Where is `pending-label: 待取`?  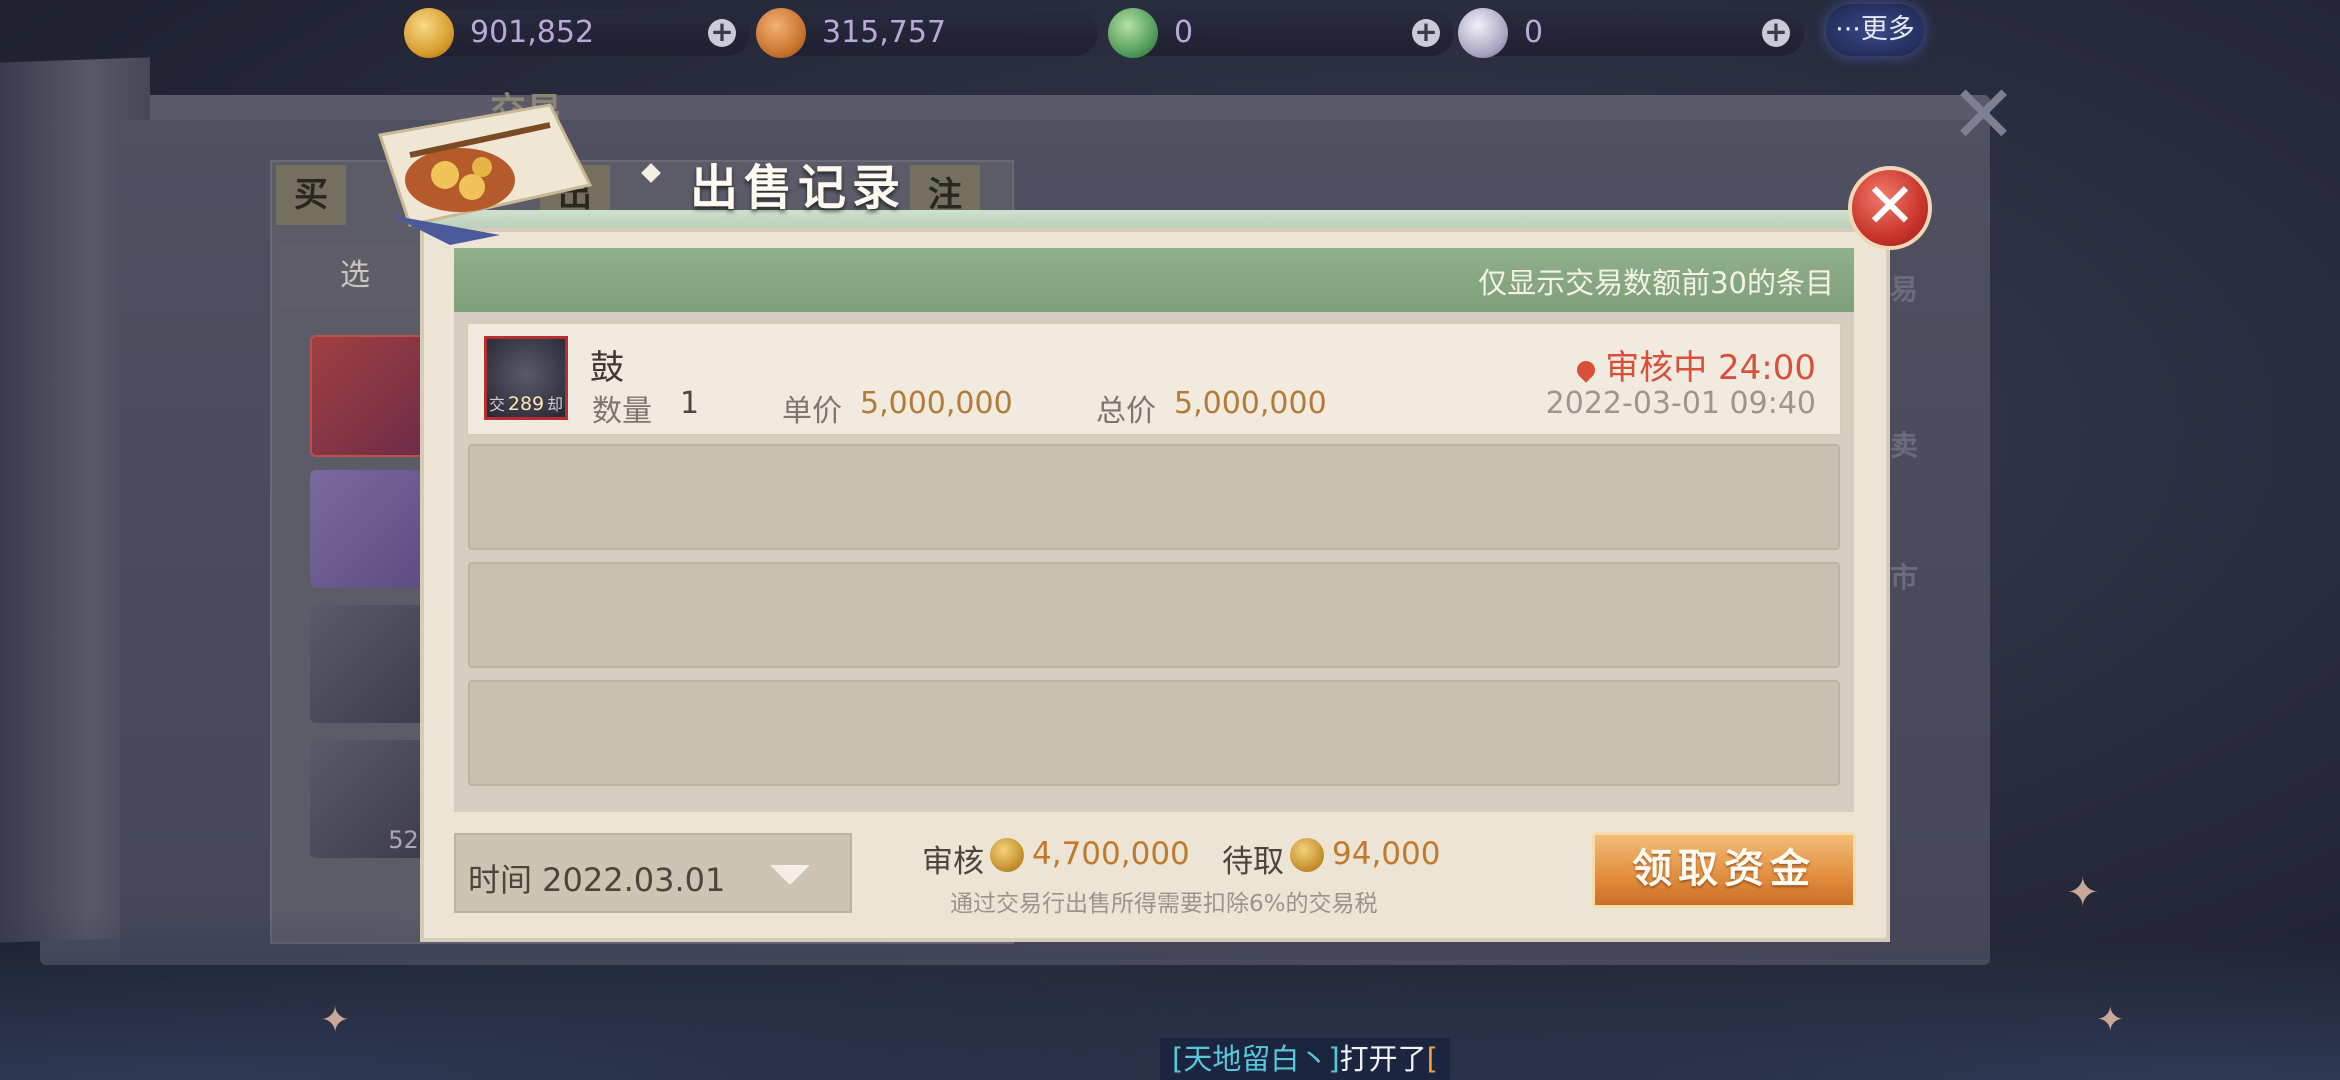
pending-label: 待取 is located at coordinates (1253, 862).